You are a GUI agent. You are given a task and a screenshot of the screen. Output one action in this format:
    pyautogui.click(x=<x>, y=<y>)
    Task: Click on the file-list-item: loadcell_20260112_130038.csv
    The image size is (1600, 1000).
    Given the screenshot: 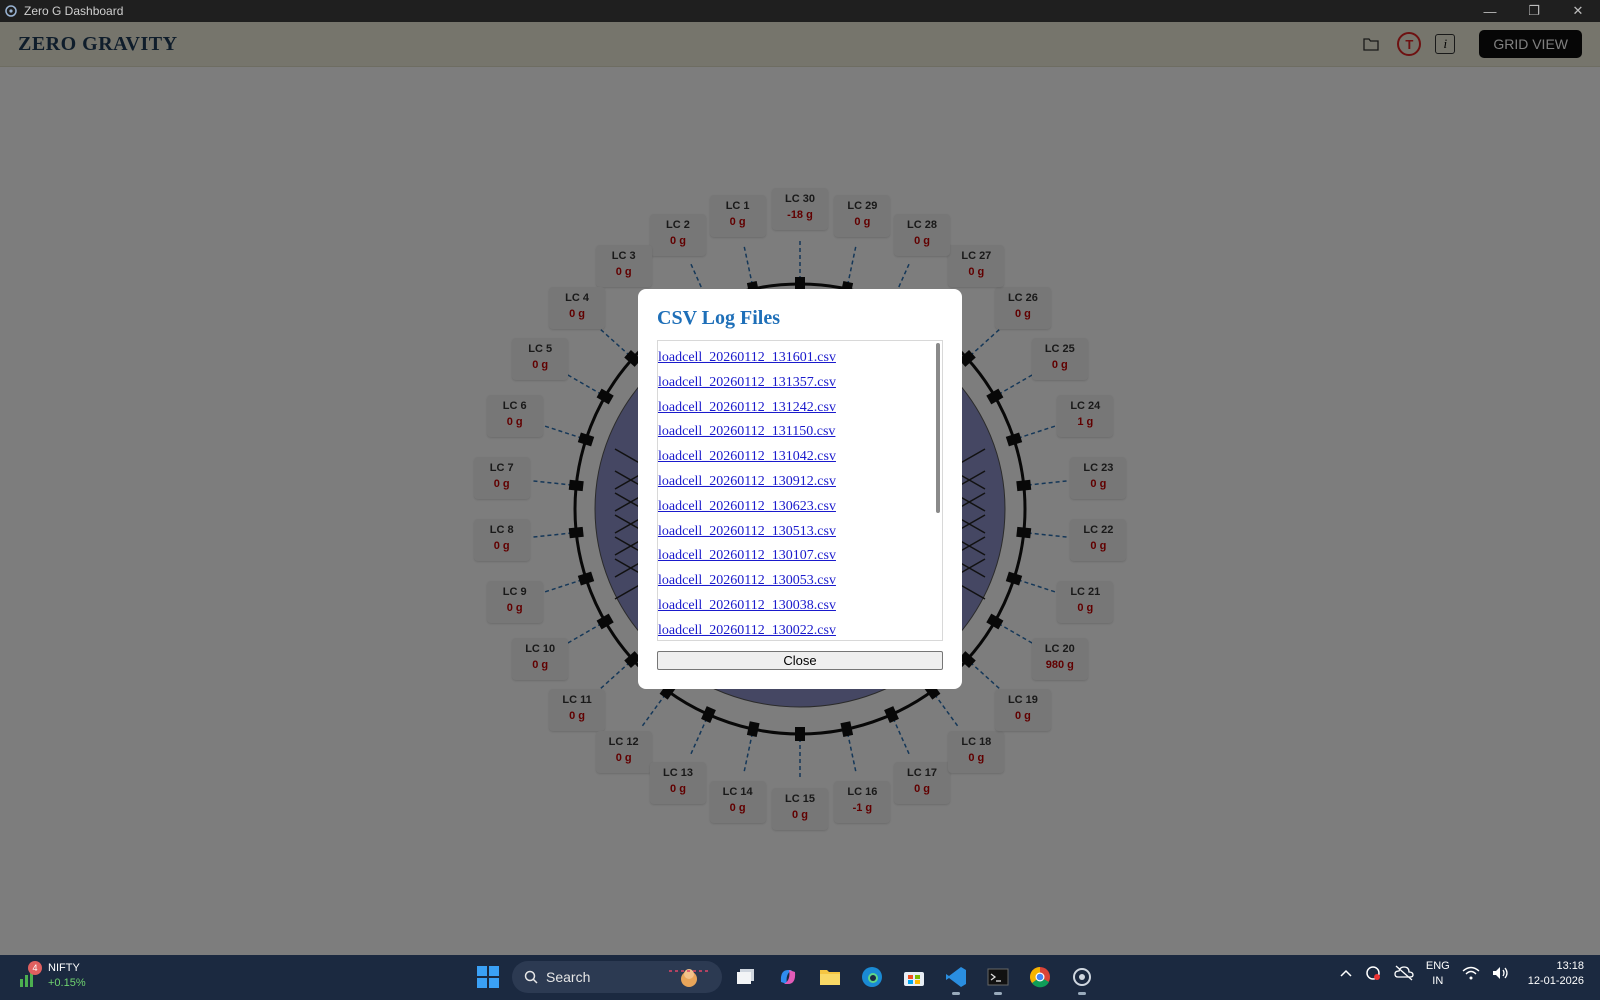 What is the action you would take?
    pyautogui.click(x=800, y=607)
    